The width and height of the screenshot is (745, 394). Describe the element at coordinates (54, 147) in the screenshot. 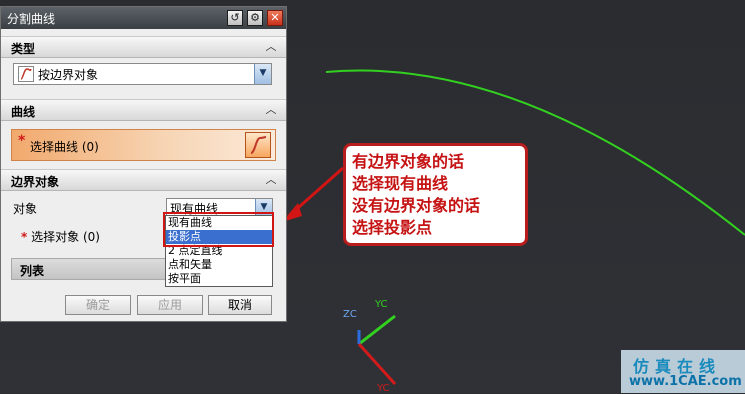

I see `select-curve-label: 选择曲线` at that location.